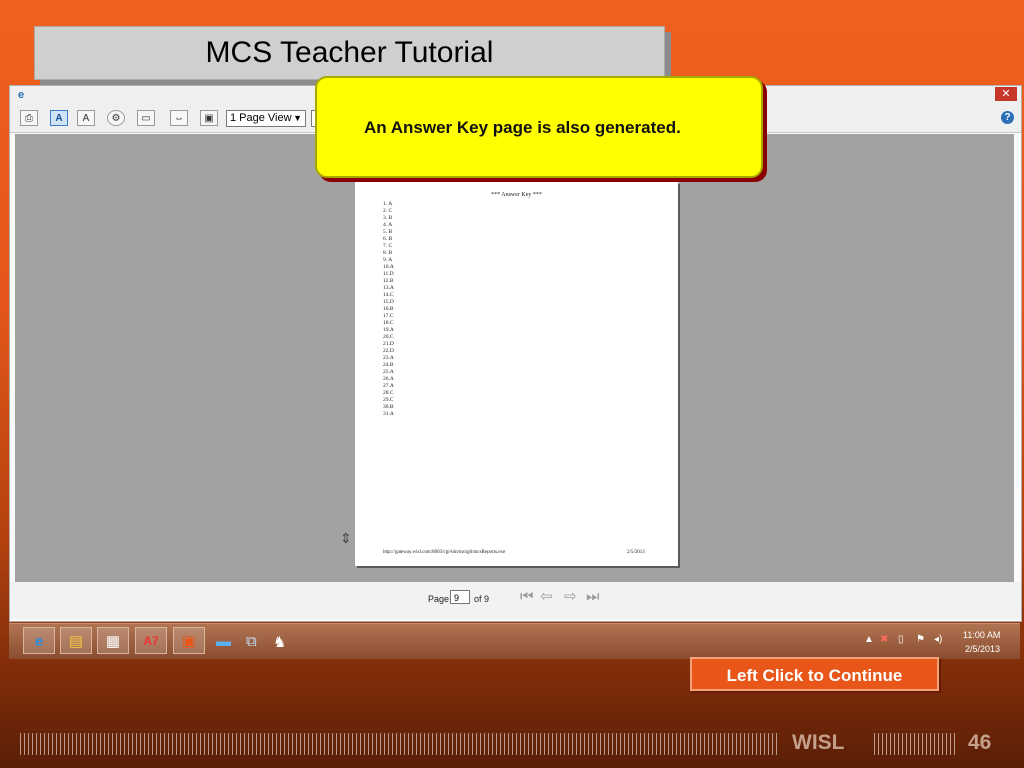  What do you see at coordinates (116, 118) in the screenshot?
I see `settings-icon: ⚙` at bounding box center [116, 118].